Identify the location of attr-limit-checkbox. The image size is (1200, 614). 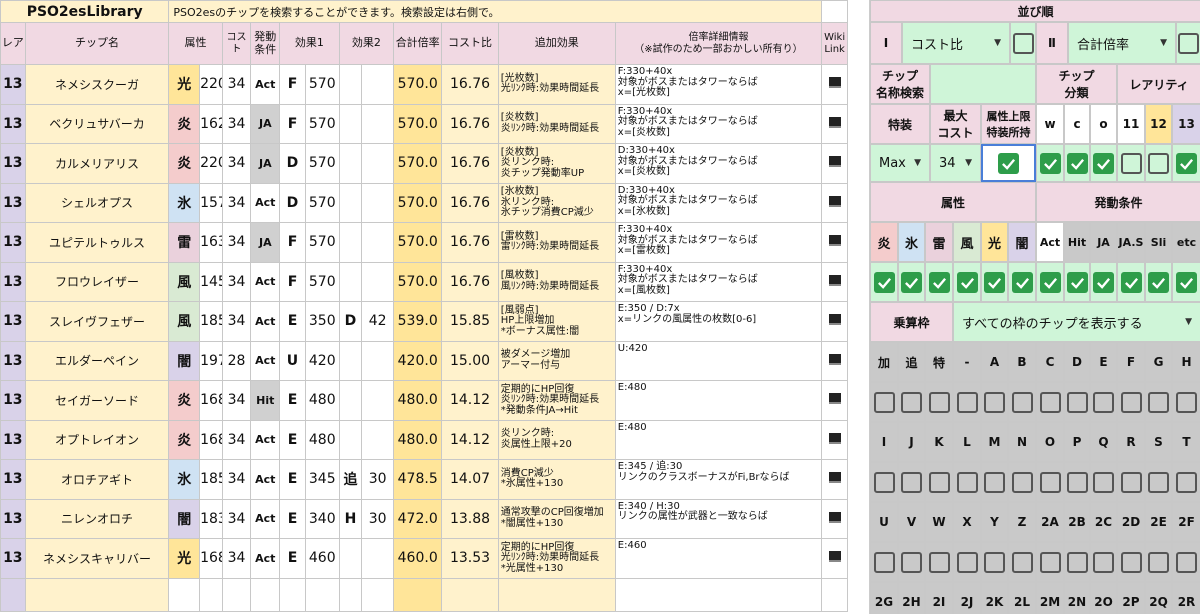
(1008, 163).